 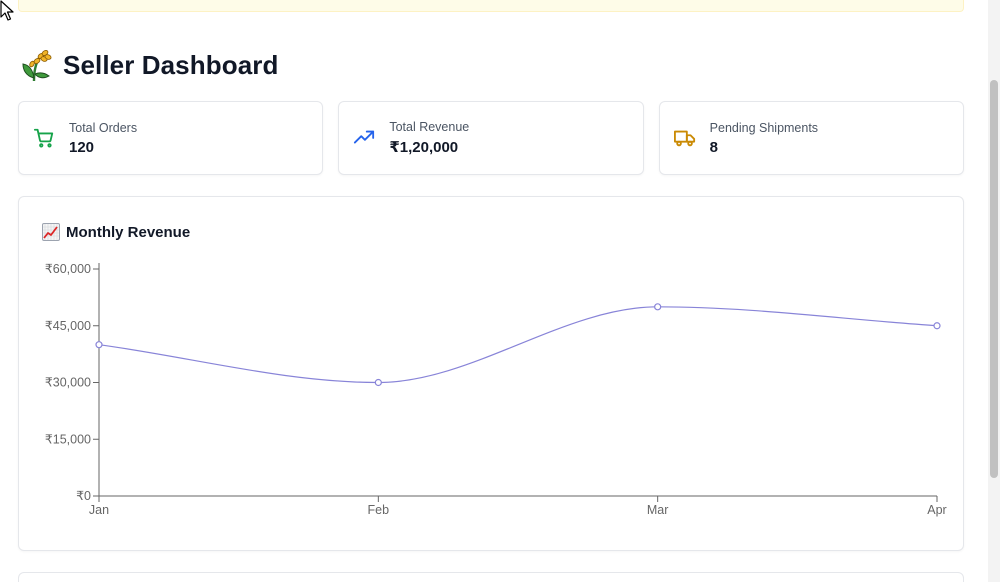 What do you see at coordinates (658, 510) in the screenshot?
I see `x-tick-label: Mar` at bounding box center [658, 510].